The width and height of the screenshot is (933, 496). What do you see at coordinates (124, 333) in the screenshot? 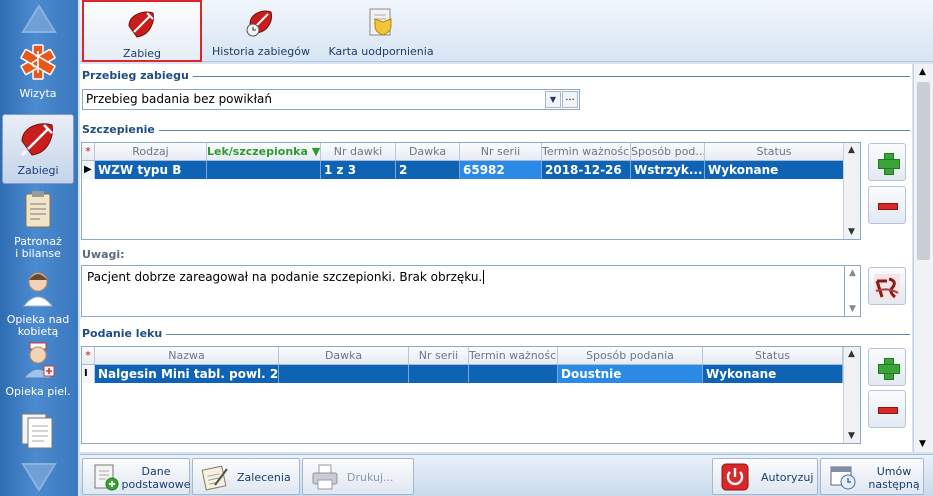
I see `section-title-podanie: Podanie leku` at bounding box center [124, 333].